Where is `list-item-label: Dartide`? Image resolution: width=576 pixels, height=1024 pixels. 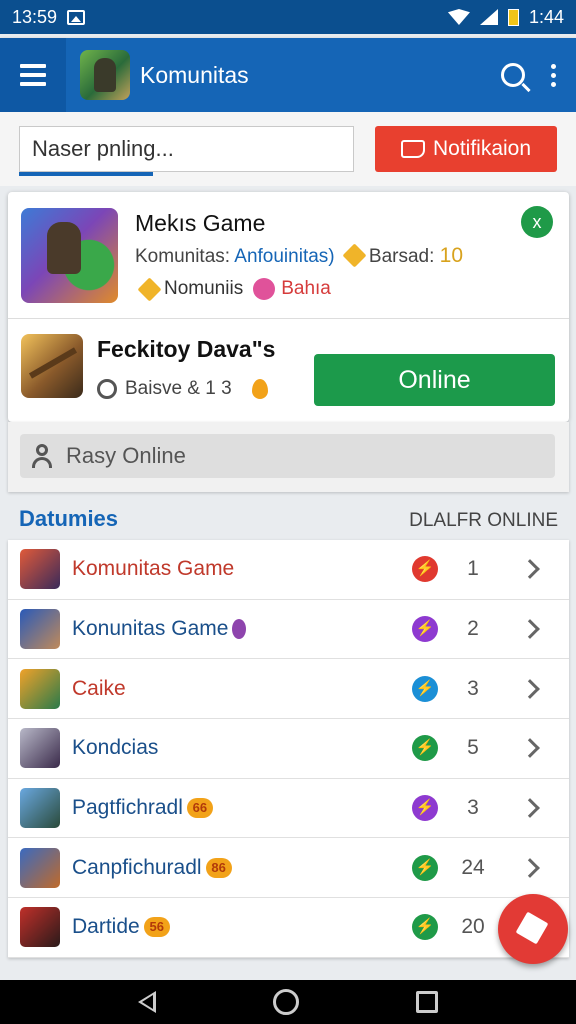 list-item-label: Dartide is located at coordinates (106, 927).